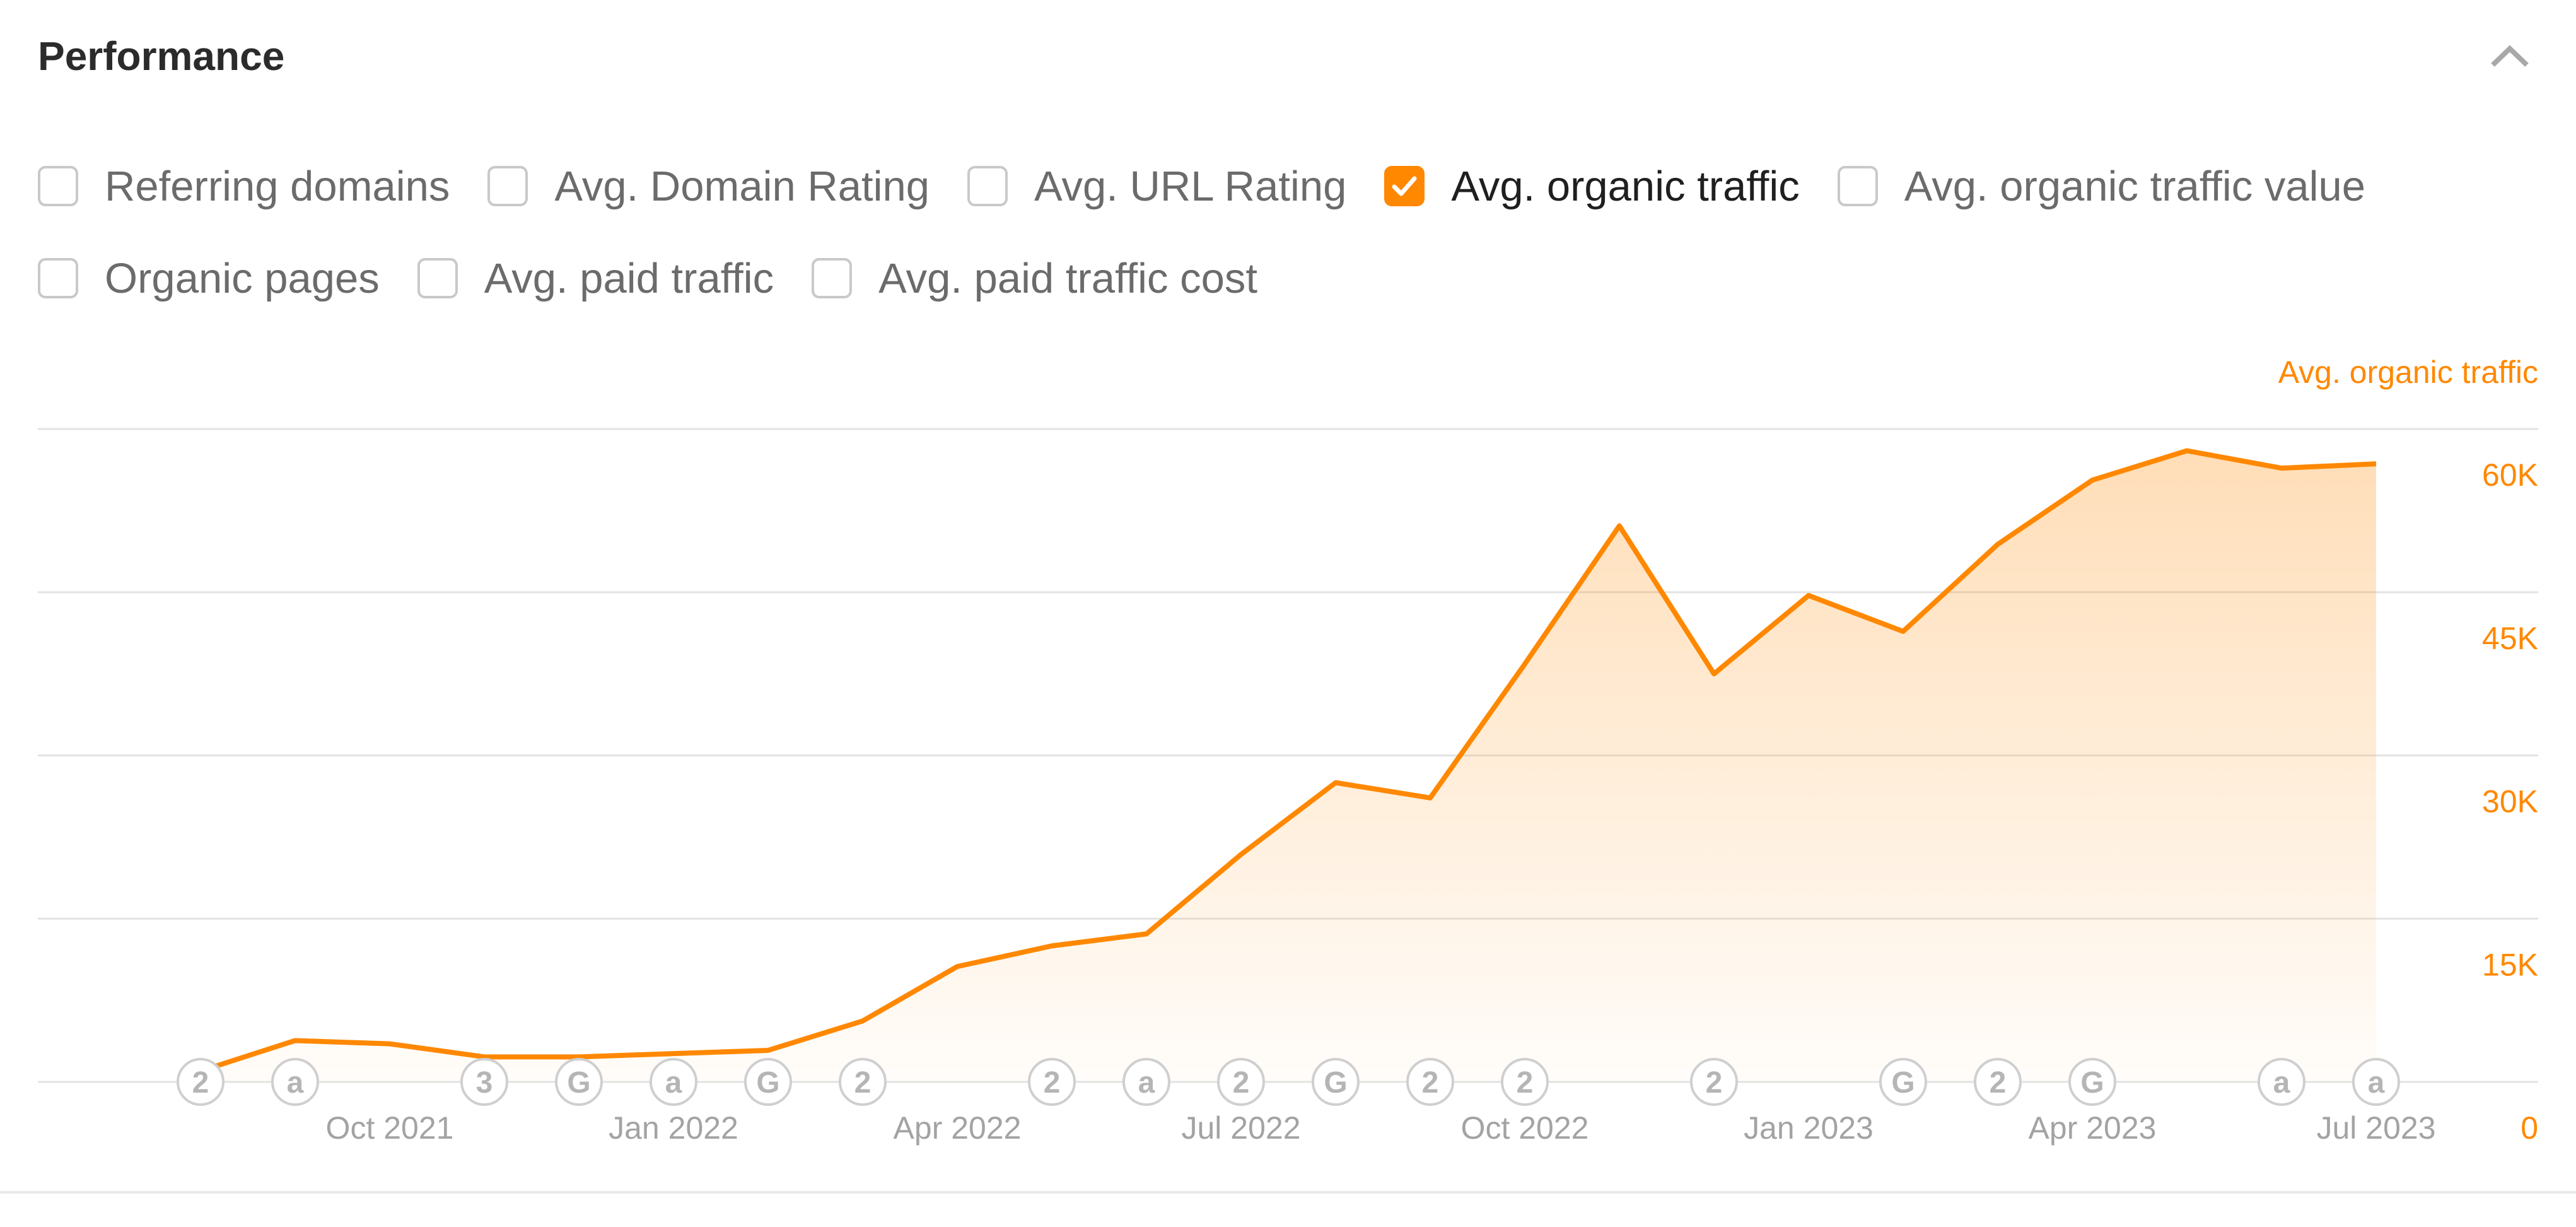 The height and width of the screenshot is (1227, 2576). I want to click on metric-checkbox-avg-organic-traffic: Avg. organic traffic, so click(1592, 186).